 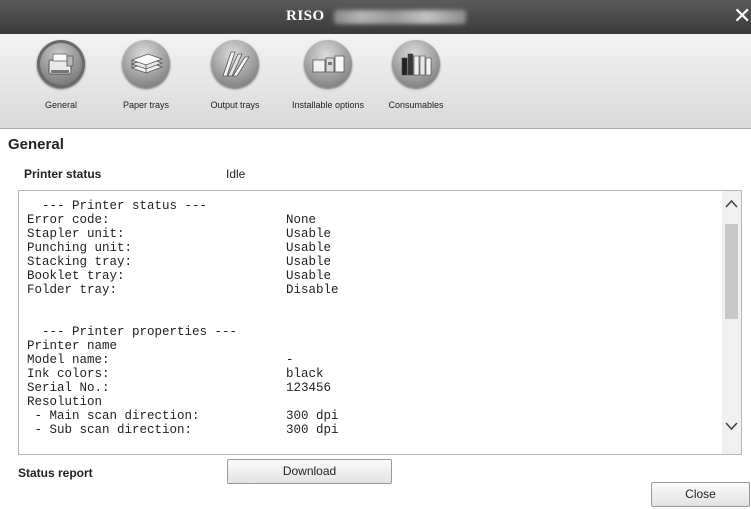 I want to click on window-title: RISO, so click(x=305, y=16).